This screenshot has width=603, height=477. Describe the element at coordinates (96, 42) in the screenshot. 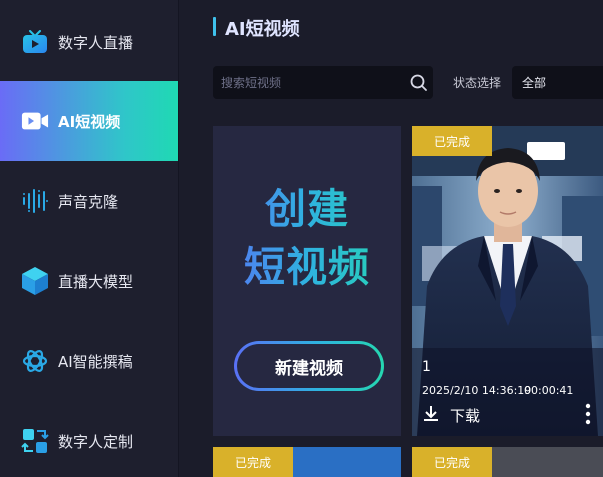

I see `sidebar-item-label: 数字人直播` at that location.